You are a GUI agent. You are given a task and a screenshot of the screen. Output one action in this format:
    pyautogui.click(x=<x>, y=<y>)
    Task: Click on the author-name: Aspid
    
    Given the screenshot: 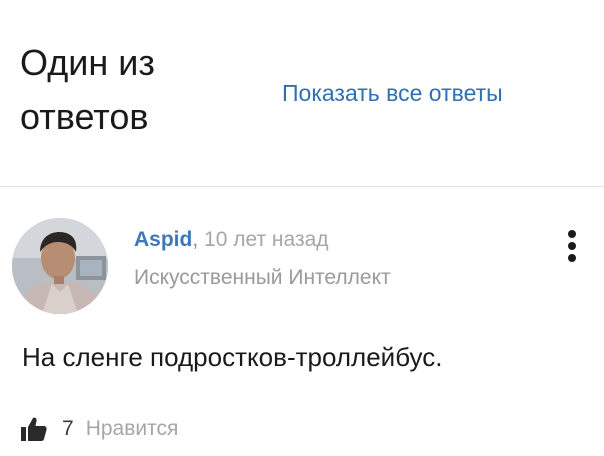 What is the action you would take?
    pyautogui.click(x=163, y=239)
    